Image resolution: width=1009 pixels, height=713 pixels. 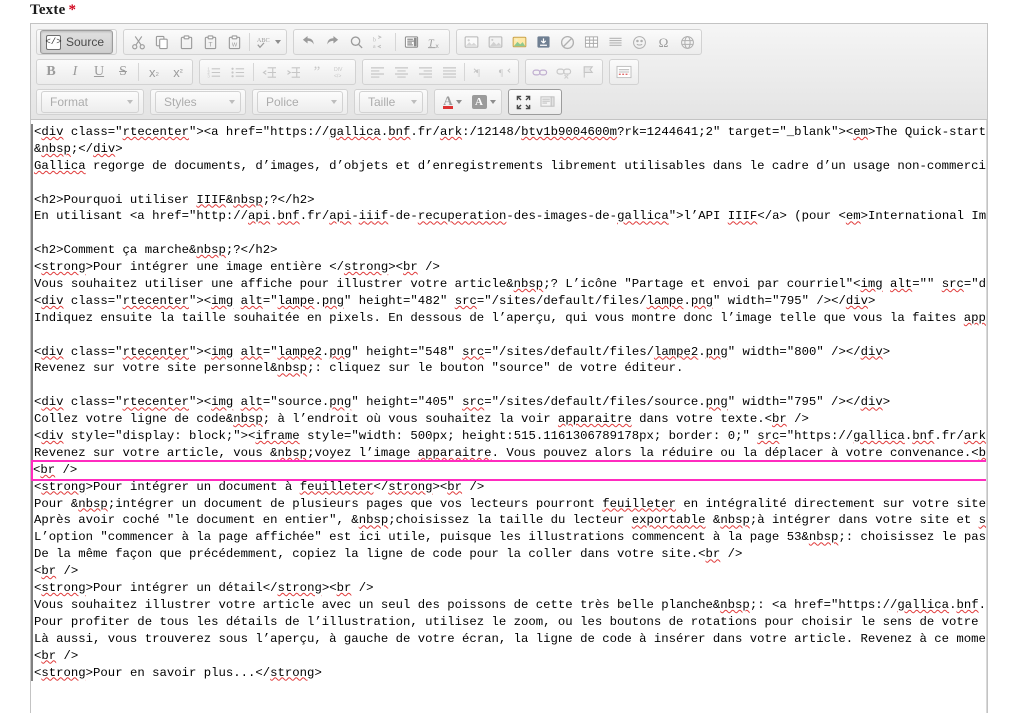 What do you see at coordinates (69, 102) in the screenshot?
I see `format-combo-label: Format` at bounding box center [69, 102].